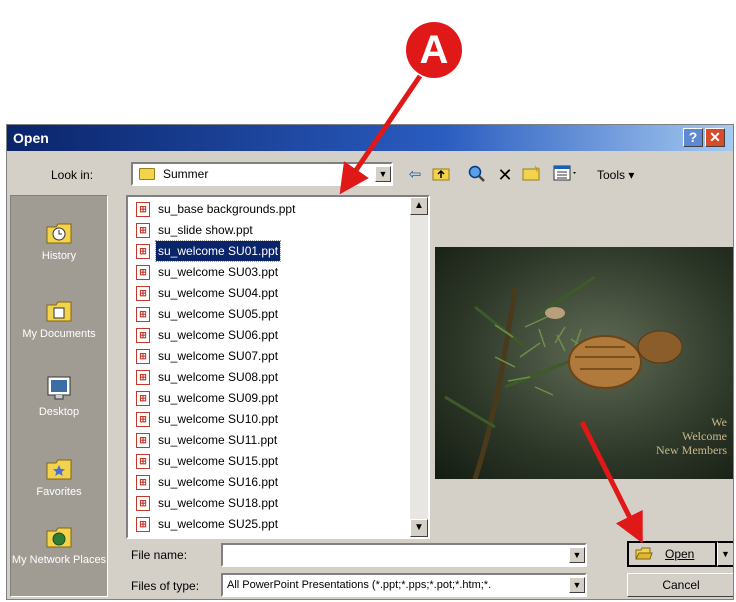  I want to click on file-name: su_welcome SU05.ppt, so click(218, 314).